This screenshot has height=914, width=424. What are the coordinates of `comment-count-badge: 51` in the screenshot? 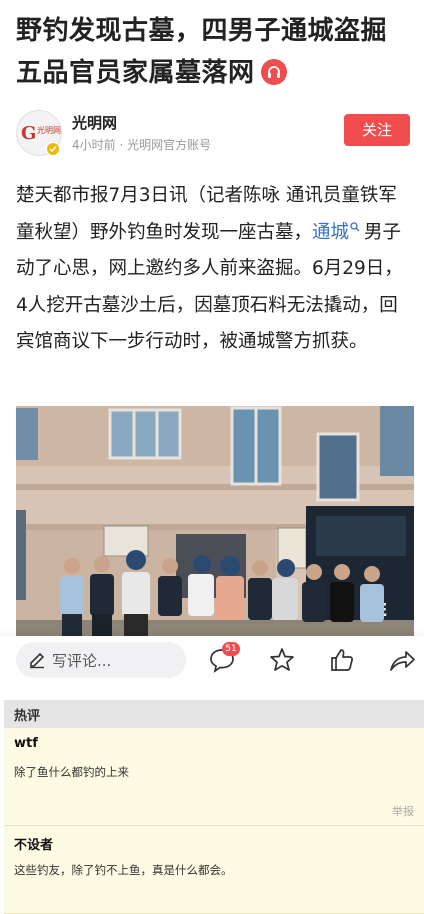 It's located at (231, 649).